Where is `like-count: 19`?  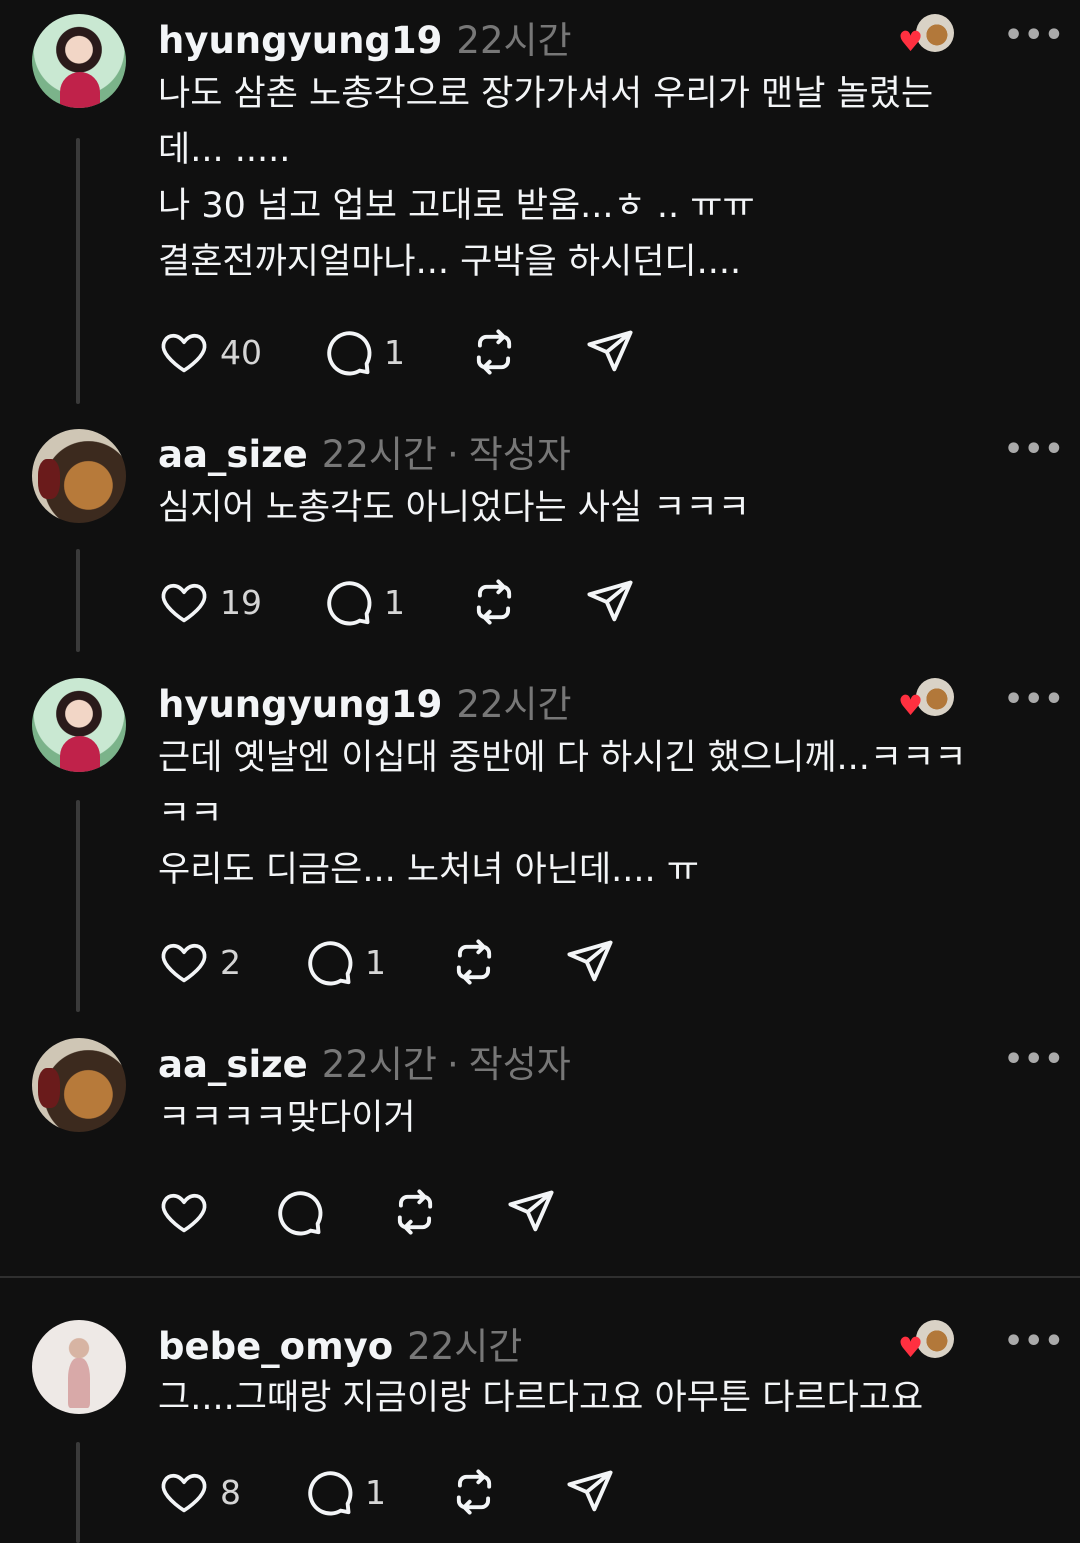
like-count: 19 is located at coordinates (241, 602).